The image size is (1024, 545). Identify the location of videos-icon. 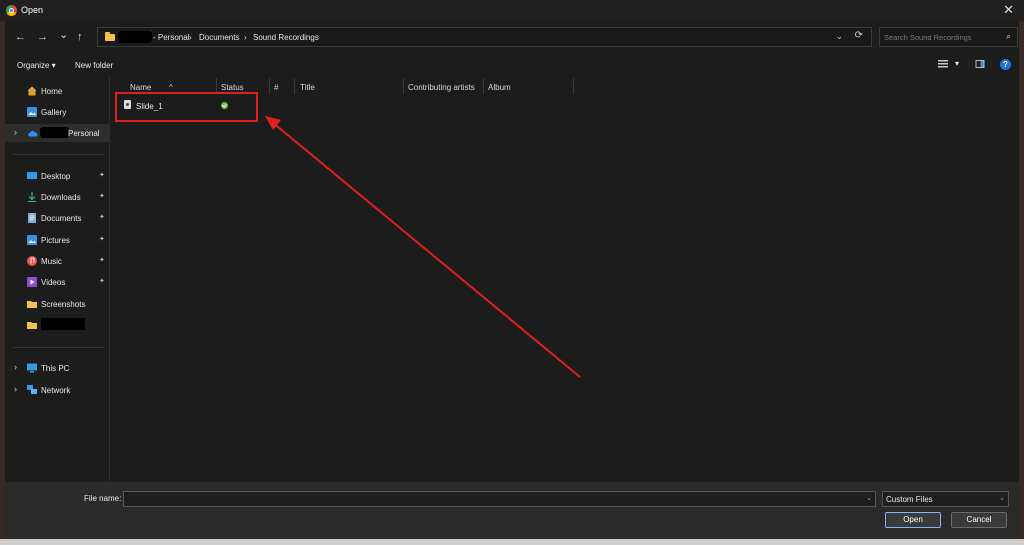
(32, 282).